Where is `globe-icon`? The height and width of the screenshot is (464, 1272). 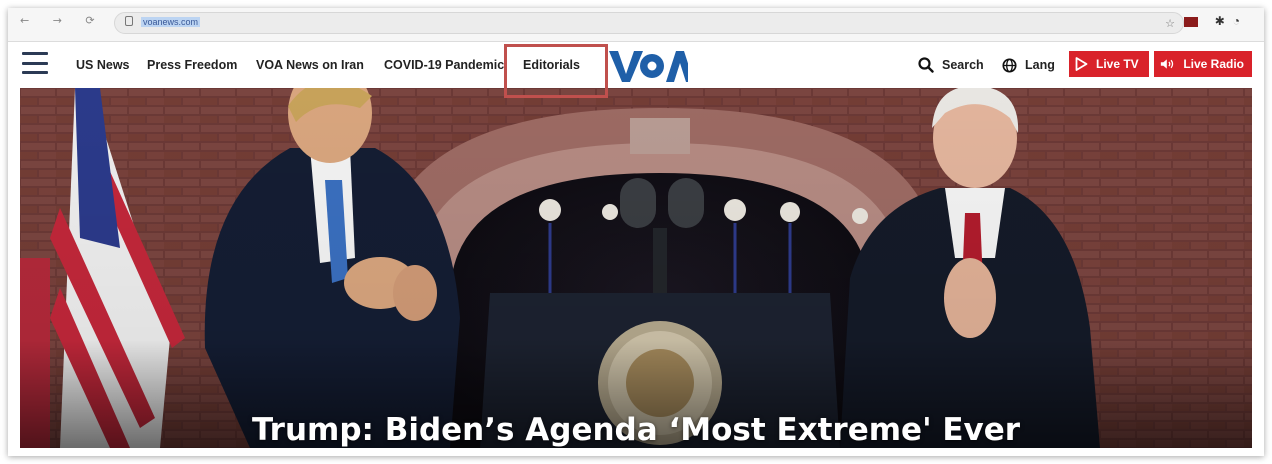
globe-icon is located at coordinates (1009, 65).